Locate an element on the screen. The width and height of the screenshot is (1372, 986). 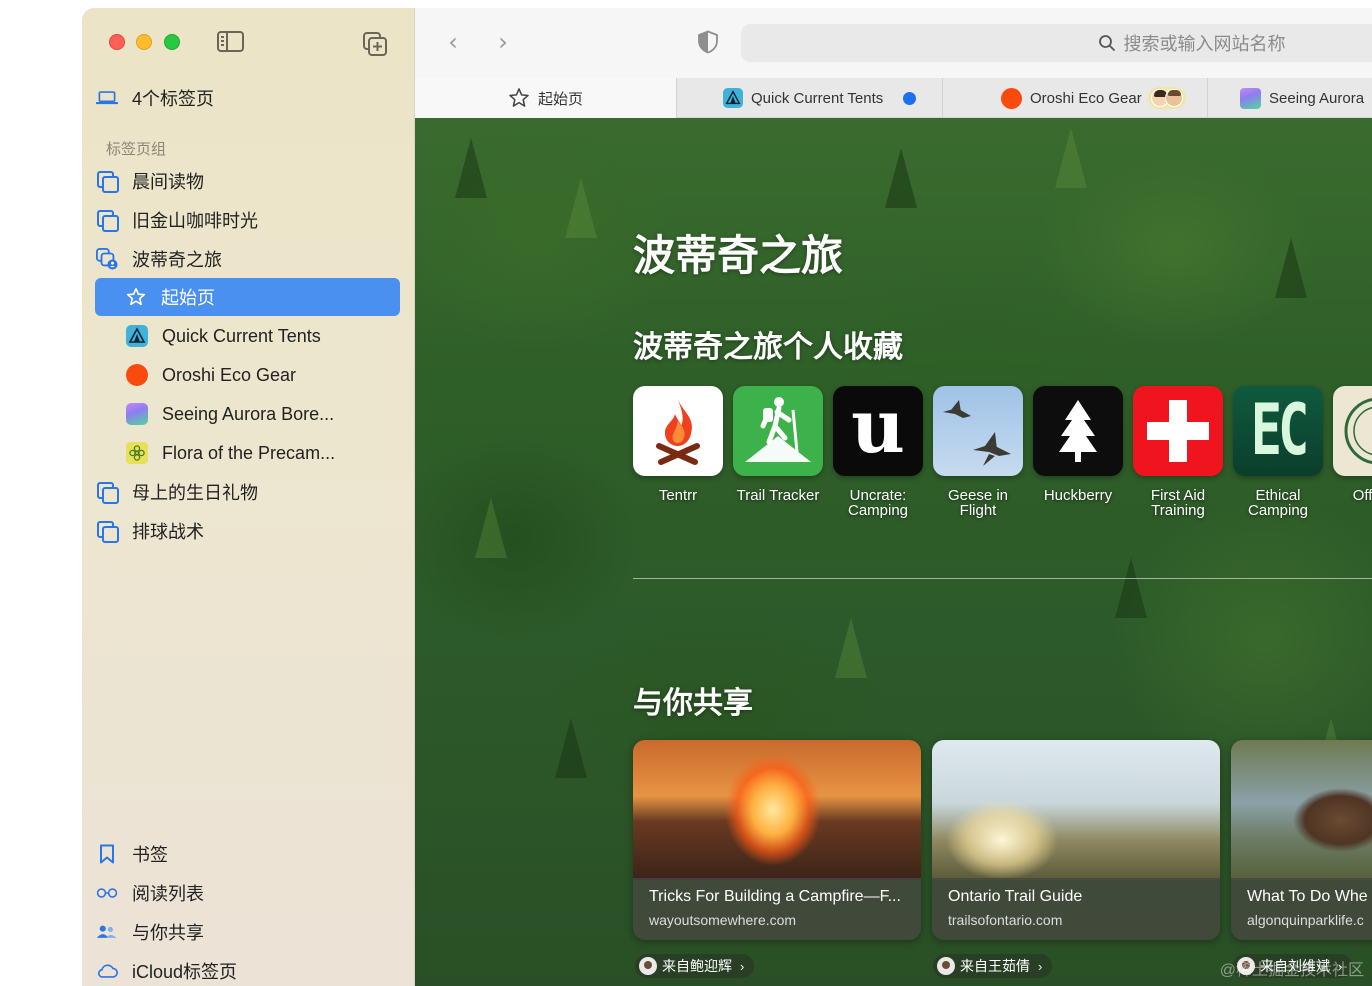
tab-quick-current-tents: Quick Current Tents is located at coordinates (809, 98).